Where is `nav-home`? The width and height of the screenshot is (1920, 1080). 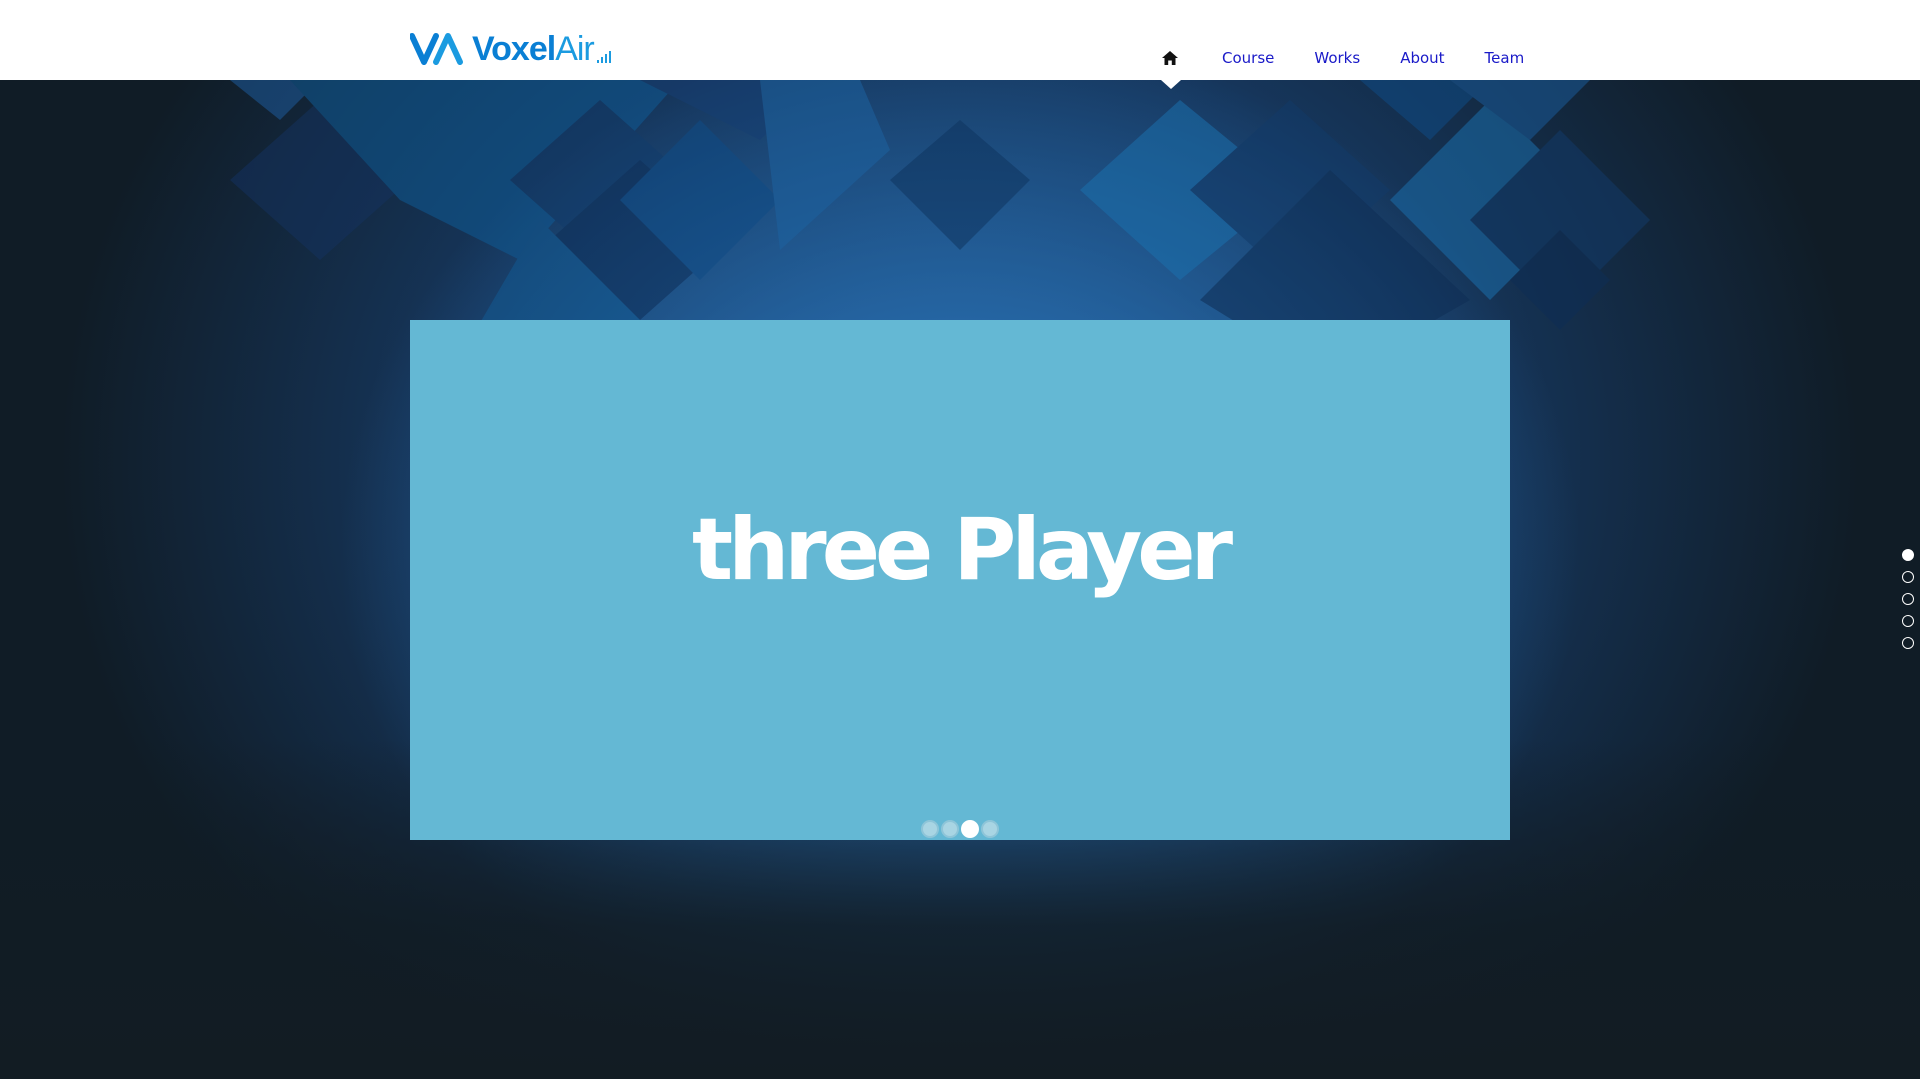 nav-home is located at coordinates (1170, 58).